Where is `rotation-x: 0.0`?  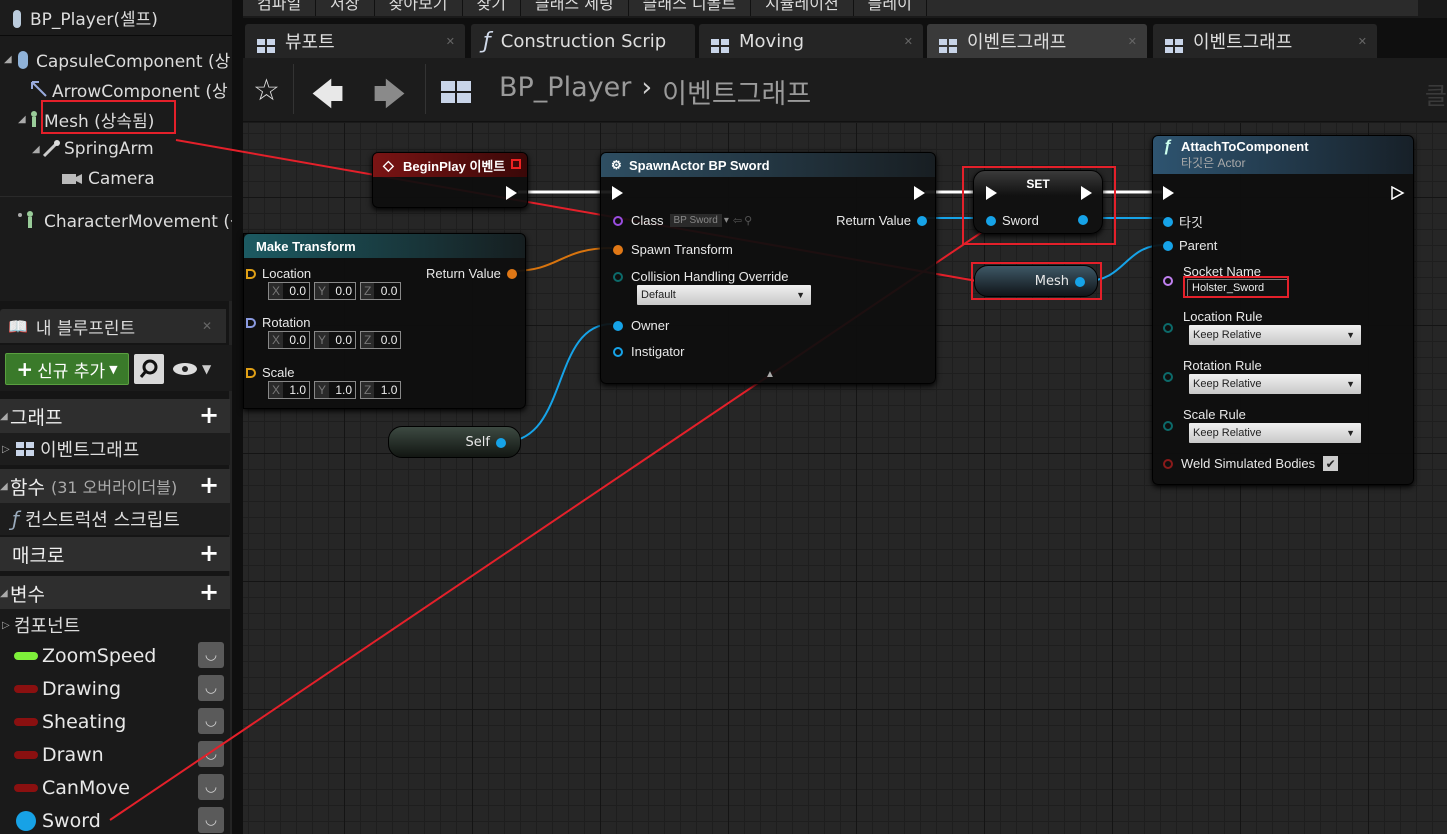
rotation-x: 0.0 is located at coordinates (296, 340).